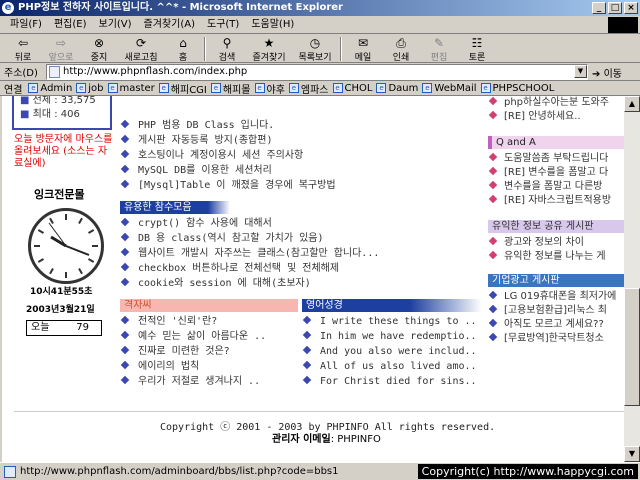  I want to click on search-button: ⚲ 검색, so click(227, 49).